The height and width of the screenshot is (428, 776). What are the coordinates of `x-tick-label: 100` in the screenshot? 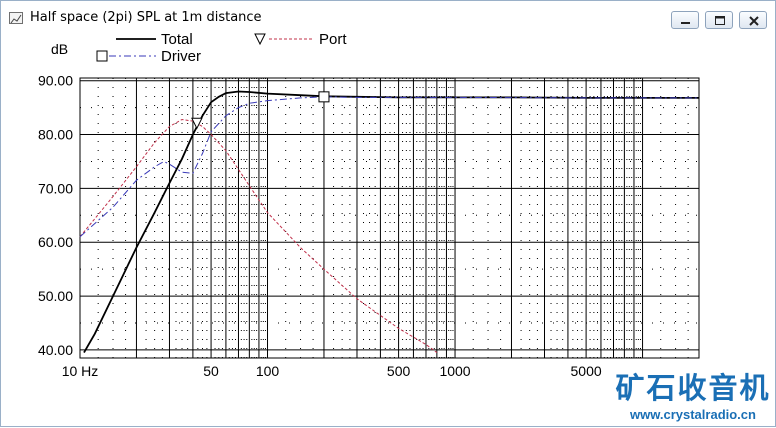 It's located at (268, 371).